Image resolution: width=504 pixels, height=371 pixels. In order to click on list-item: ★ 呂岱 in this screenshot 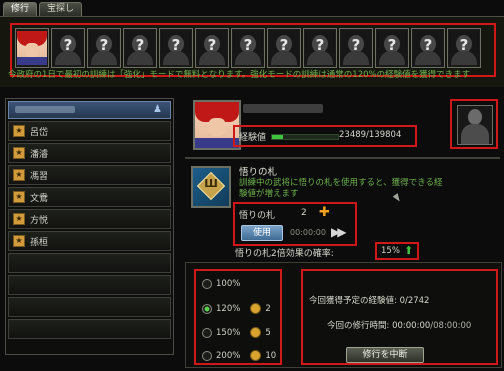, I will do `click(89, 131)`.